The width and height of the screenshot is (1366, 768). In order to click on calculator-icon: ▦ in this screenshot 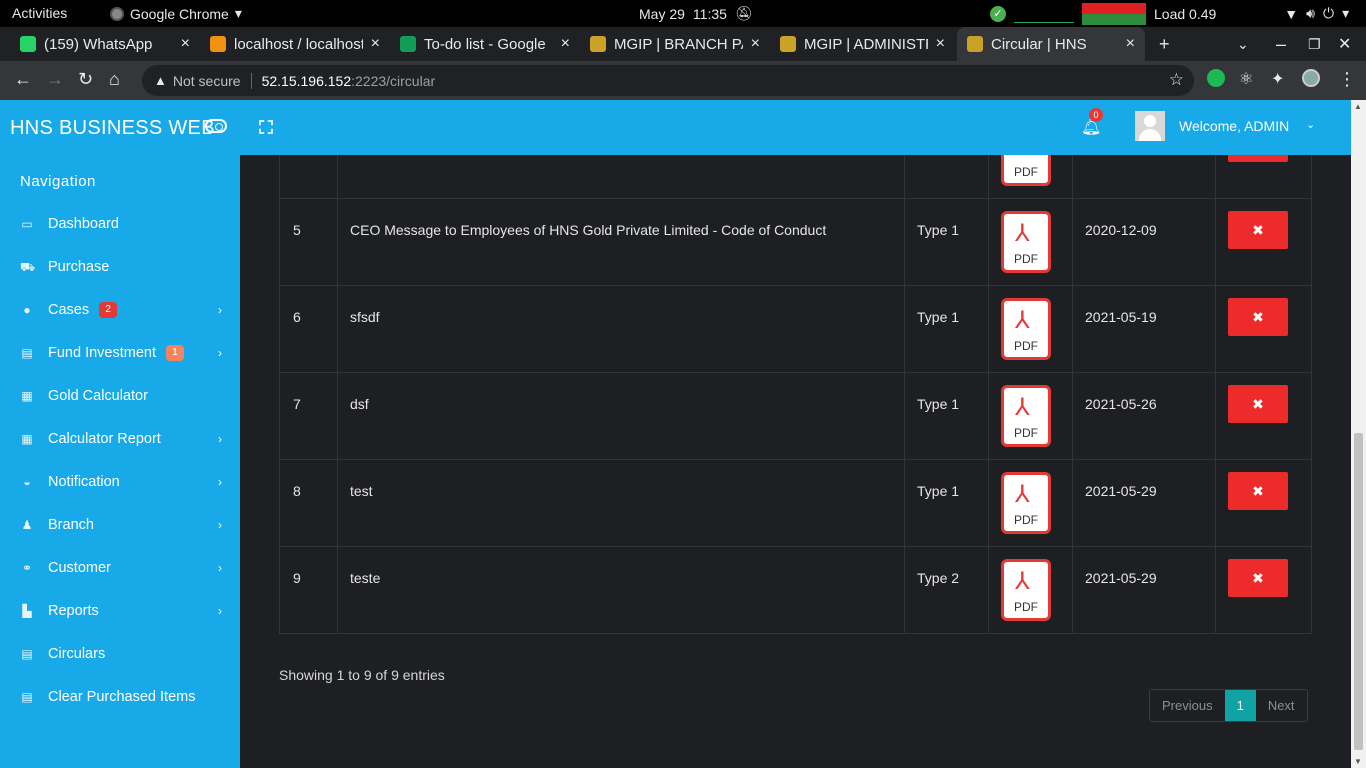, I will do `click(27, 438)`.